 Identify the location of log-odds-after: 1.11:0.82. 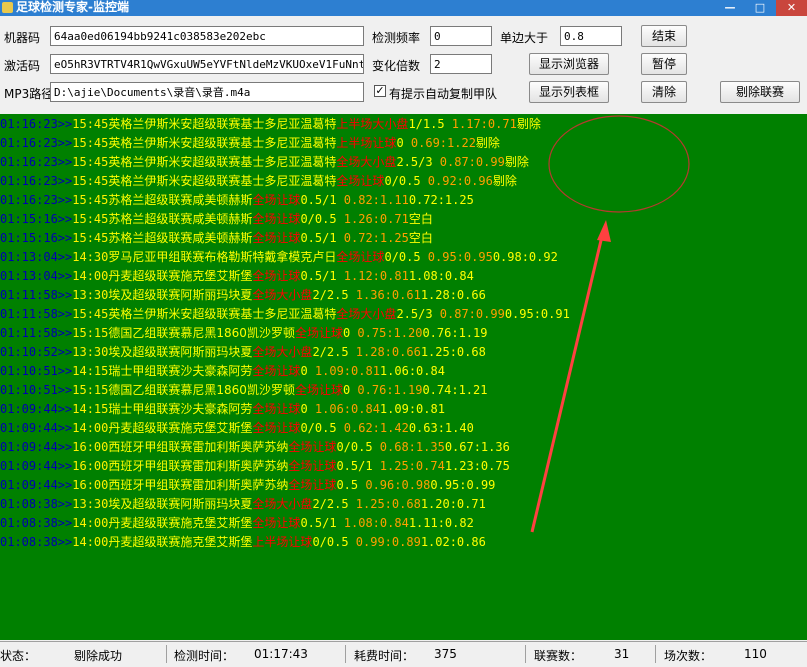
(441, 523).